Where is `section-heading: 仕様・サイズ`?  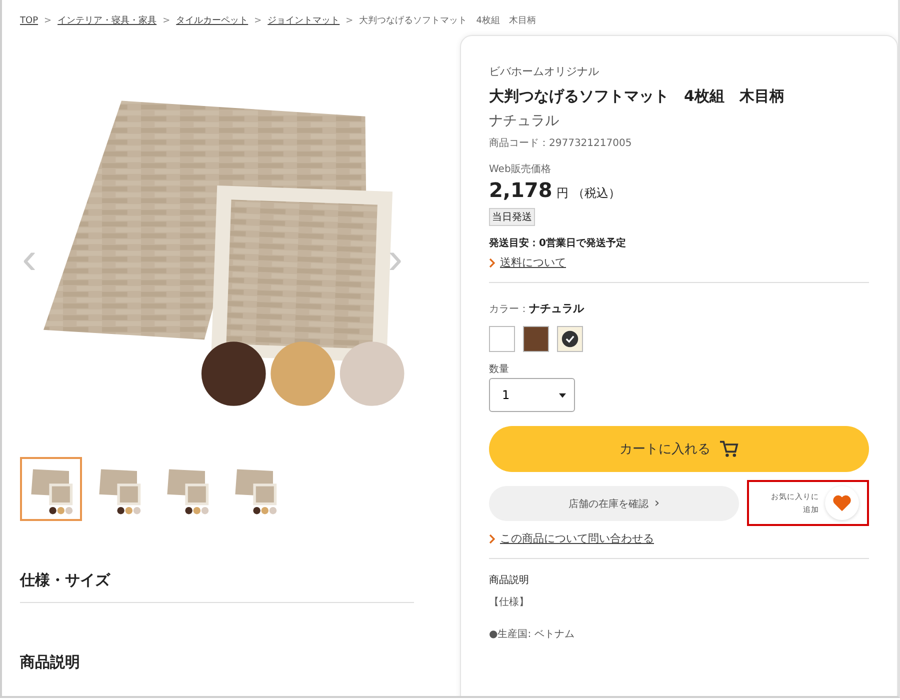
section-heading: 仕様・サイズ is located at coordinates (217, 587).